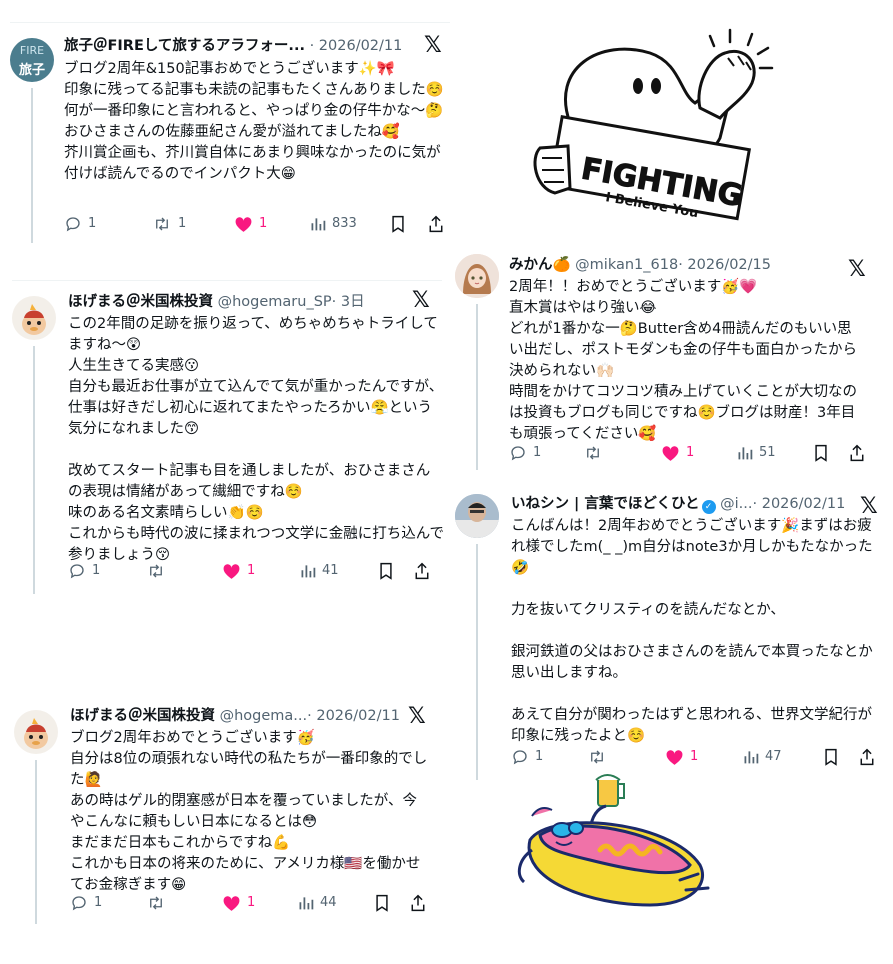 The image size is (893, 964). I want to click on author-handle: @mikan1_618, so click(626, 265).